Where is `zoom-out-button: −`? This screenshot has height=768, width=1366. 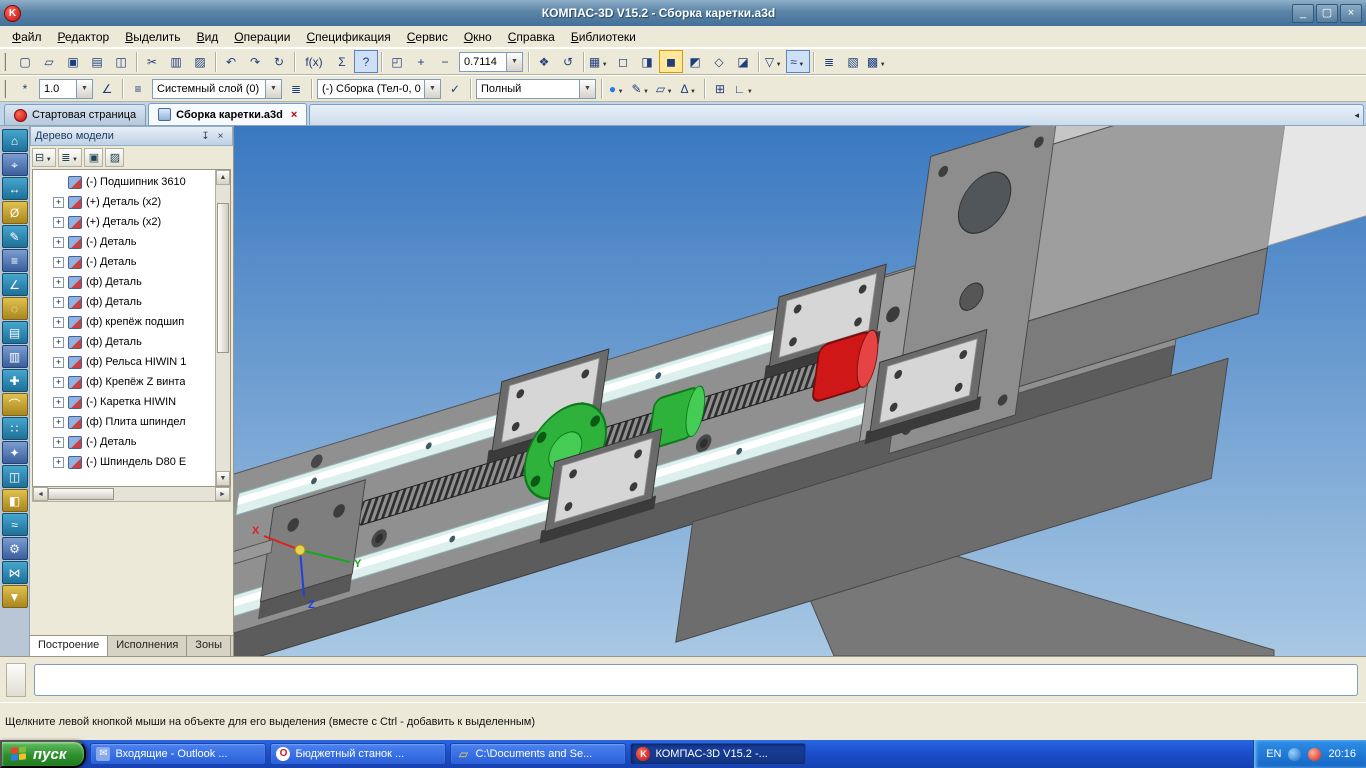 zoom-out-button: − is located at coordinates (445, 61).